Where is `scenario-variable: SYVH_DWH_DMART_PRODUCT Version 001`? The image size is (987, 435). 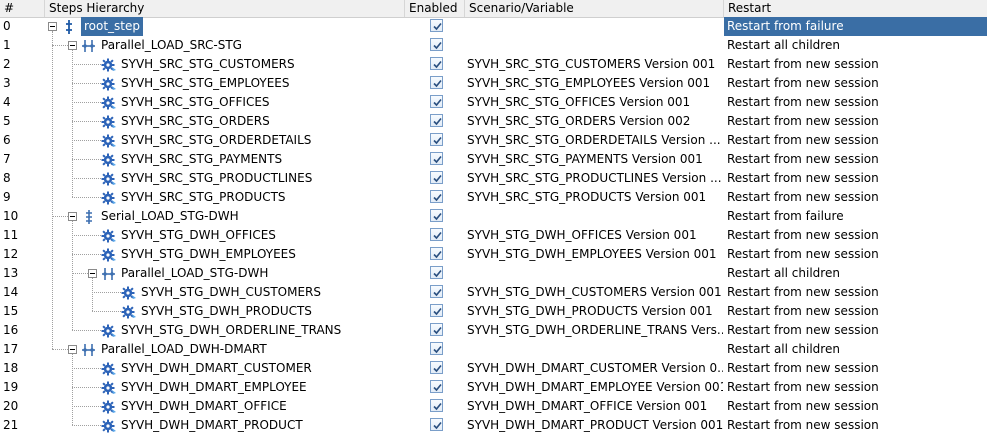 scenario-variable: SYVH_DWH_DMART_PRODUCT Version 001 is located at coordinates (595, 425).